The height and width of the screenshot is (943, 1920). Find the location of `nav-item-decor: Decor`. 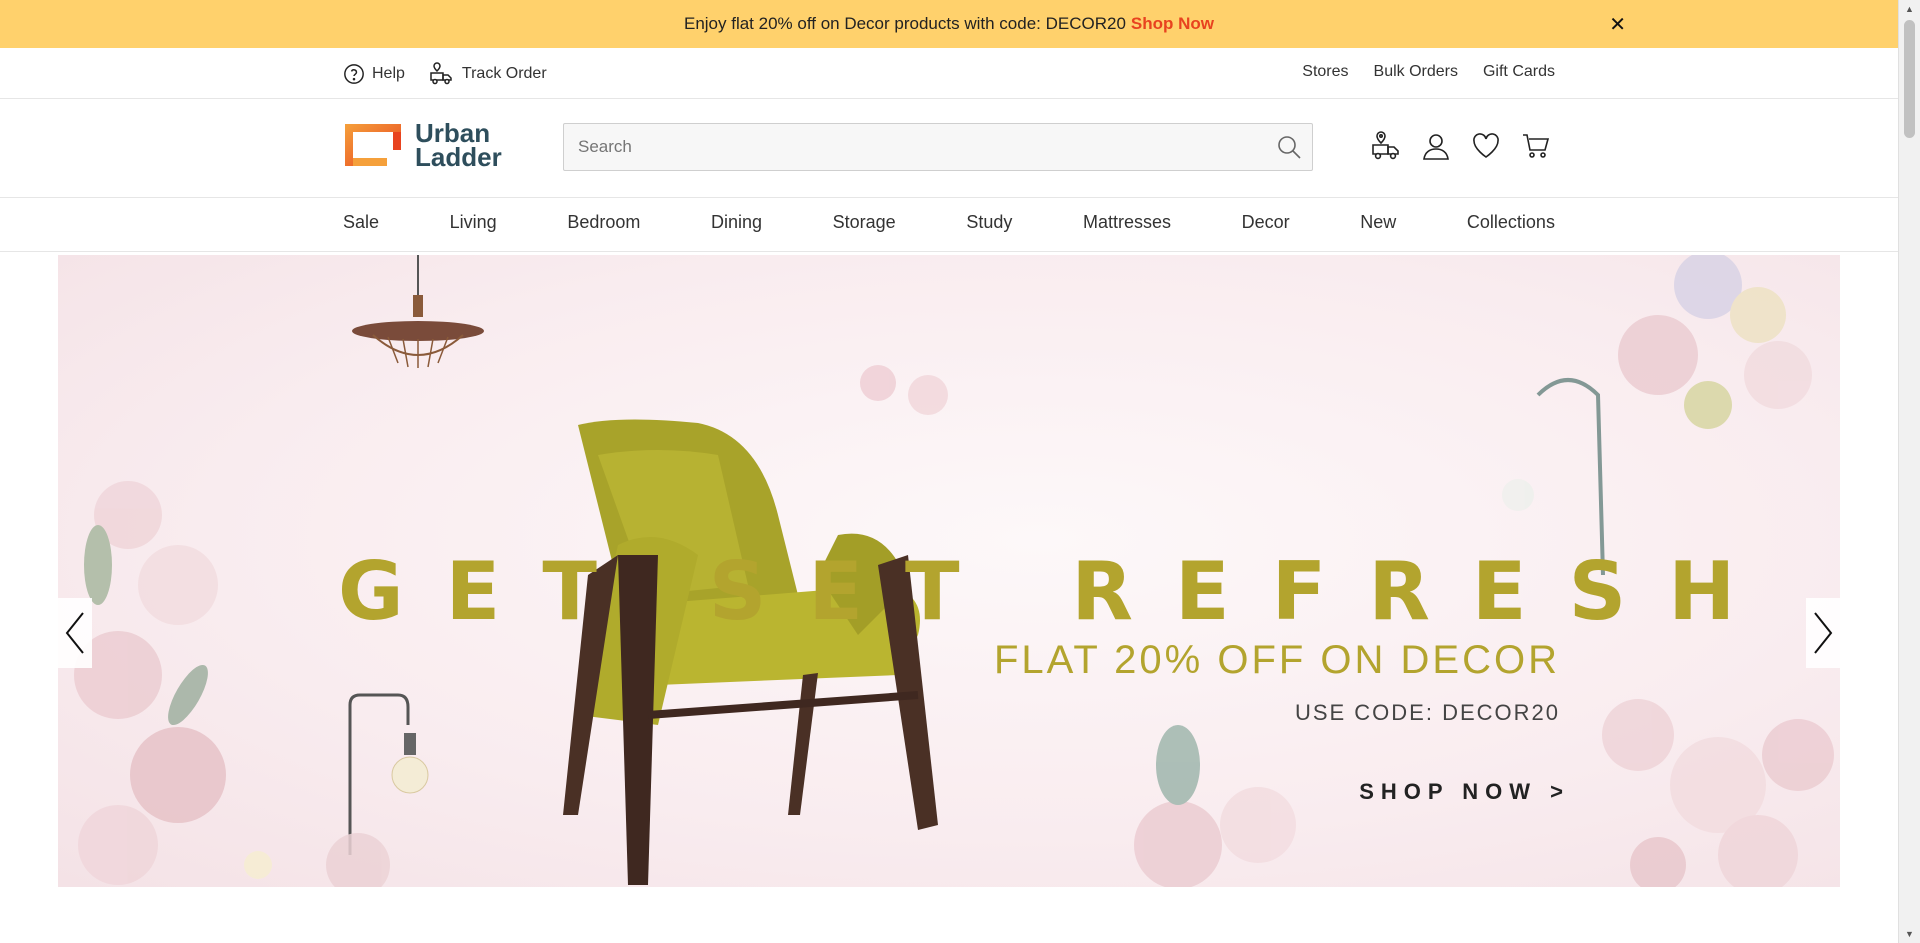

nav-item-decor: Decor is located at coordinates (1266, 222).